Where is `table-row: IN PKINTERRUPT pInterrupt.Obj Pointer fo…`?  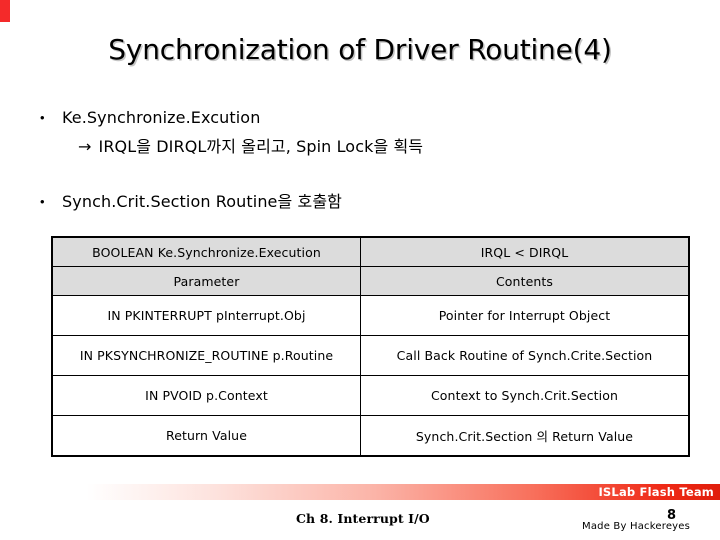
table-row: IN PKINTERRUPT pInterrupt.Obj Pointer fo… is located at coordinates (370, 315).